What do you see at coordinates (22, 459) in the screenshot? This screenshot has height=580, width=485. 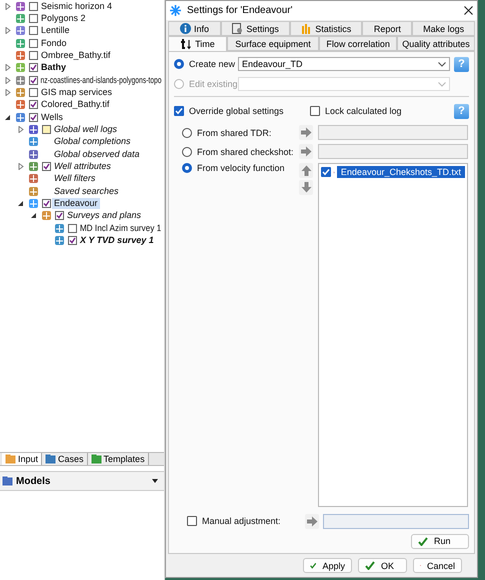 I see `panel-tab: Input` at bounding box center [22, 459].